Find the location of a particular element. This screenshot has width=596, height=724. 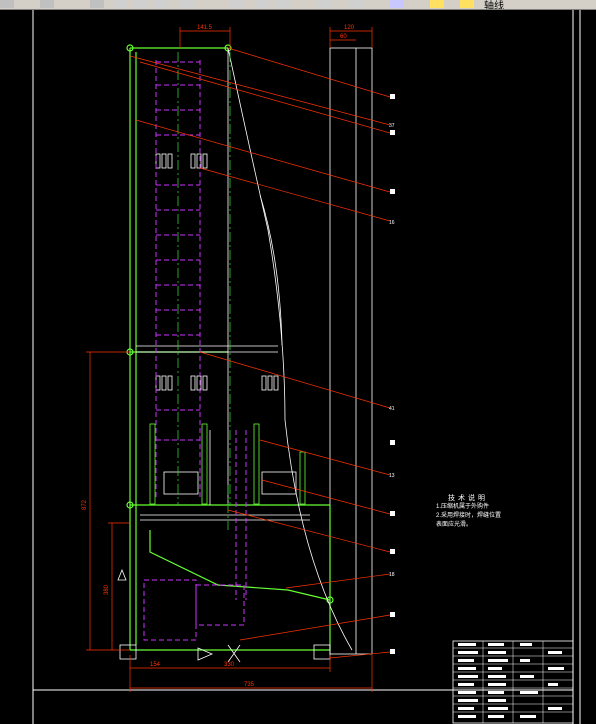

design-center-icon is located at coordinates (262, 4).